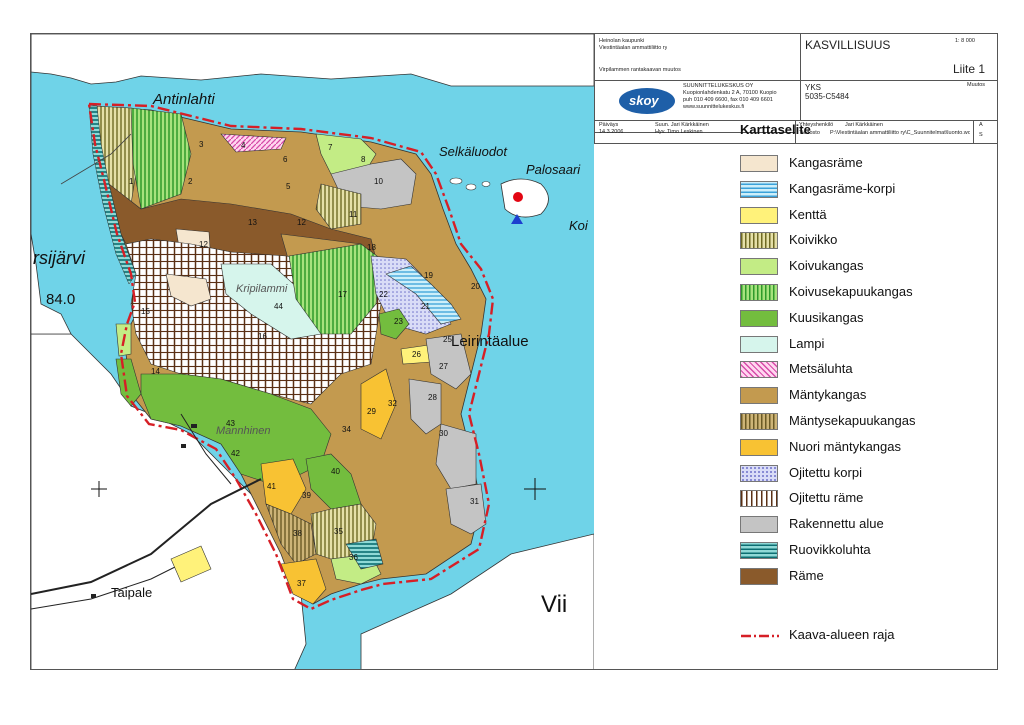 This screenshot has height=725, width=1024. What do you see at coordinates (398, 321) in the screenshot?
I see `parcel-number: 23` at bounding box center [398, 321].